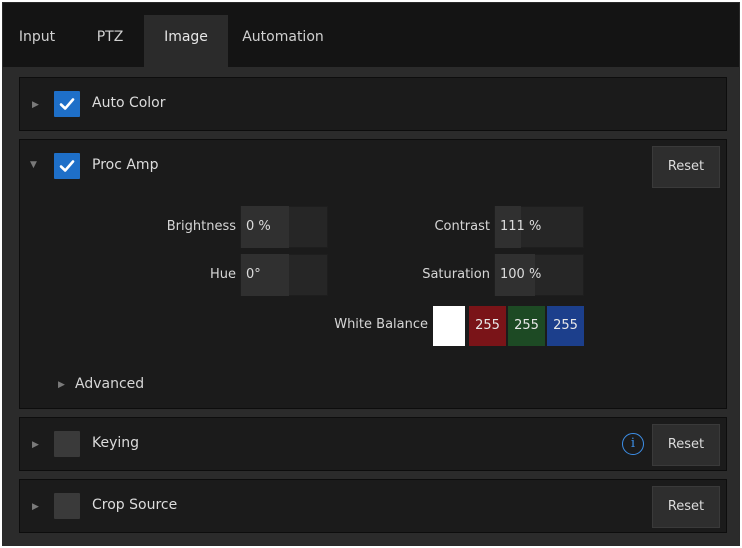 This screenshot has width=742, height=548. I want to click on section-header-crop-source: ▶ Crop Source Reset, so click(373, 507).